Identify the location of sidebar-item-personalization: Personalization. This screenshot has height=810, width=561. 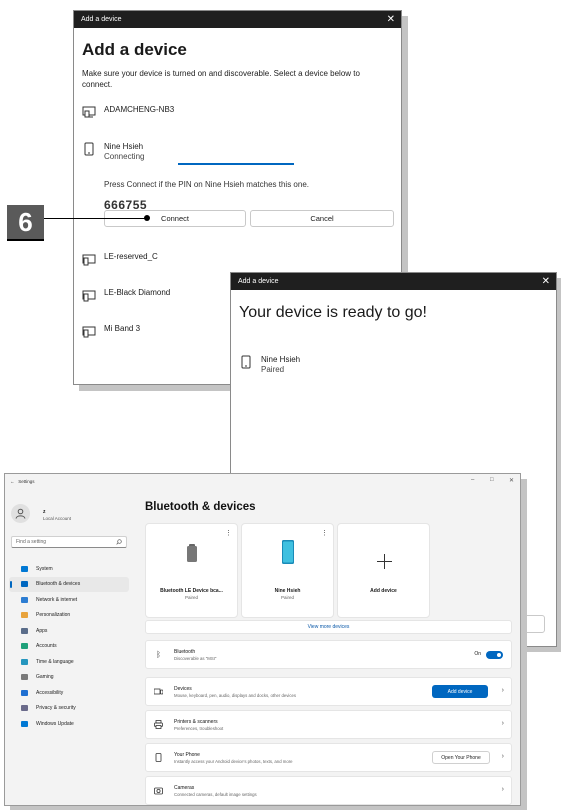
(69, 616).